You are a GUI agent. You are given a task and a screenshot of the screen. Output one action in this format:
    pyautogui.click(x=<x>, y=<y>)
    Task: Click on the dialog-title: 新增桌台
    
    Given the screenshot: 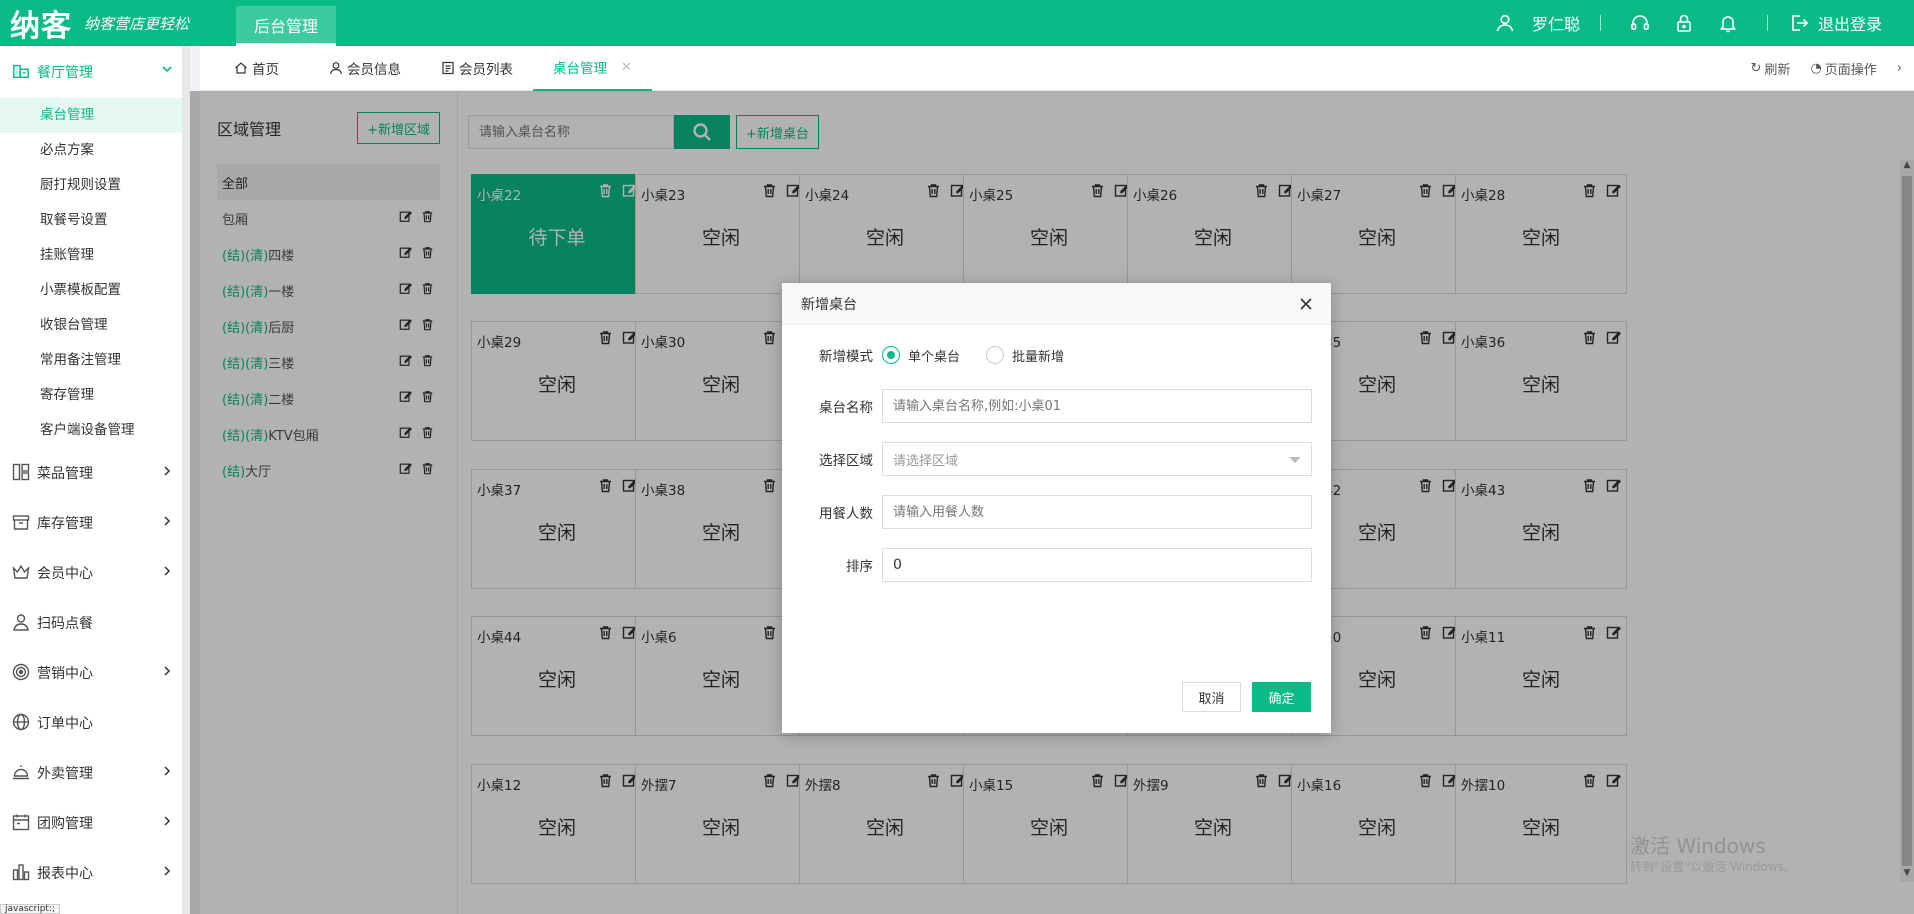 What is the action you would take?
    pyautogui.click(x=829, y=304)
    